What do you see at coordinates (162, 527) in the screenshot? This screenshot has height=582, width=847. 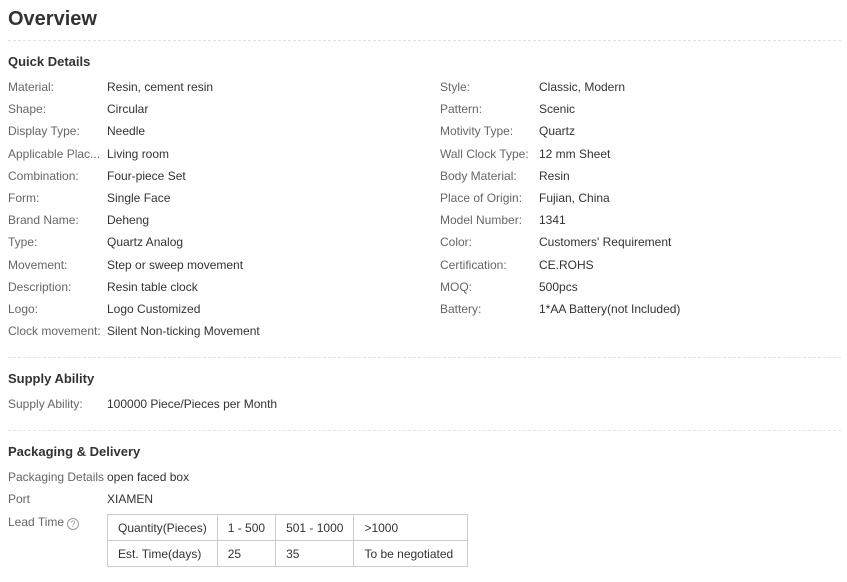 I see `table-cell: Quantity(Pieces)` at bounding box center [162, 527].